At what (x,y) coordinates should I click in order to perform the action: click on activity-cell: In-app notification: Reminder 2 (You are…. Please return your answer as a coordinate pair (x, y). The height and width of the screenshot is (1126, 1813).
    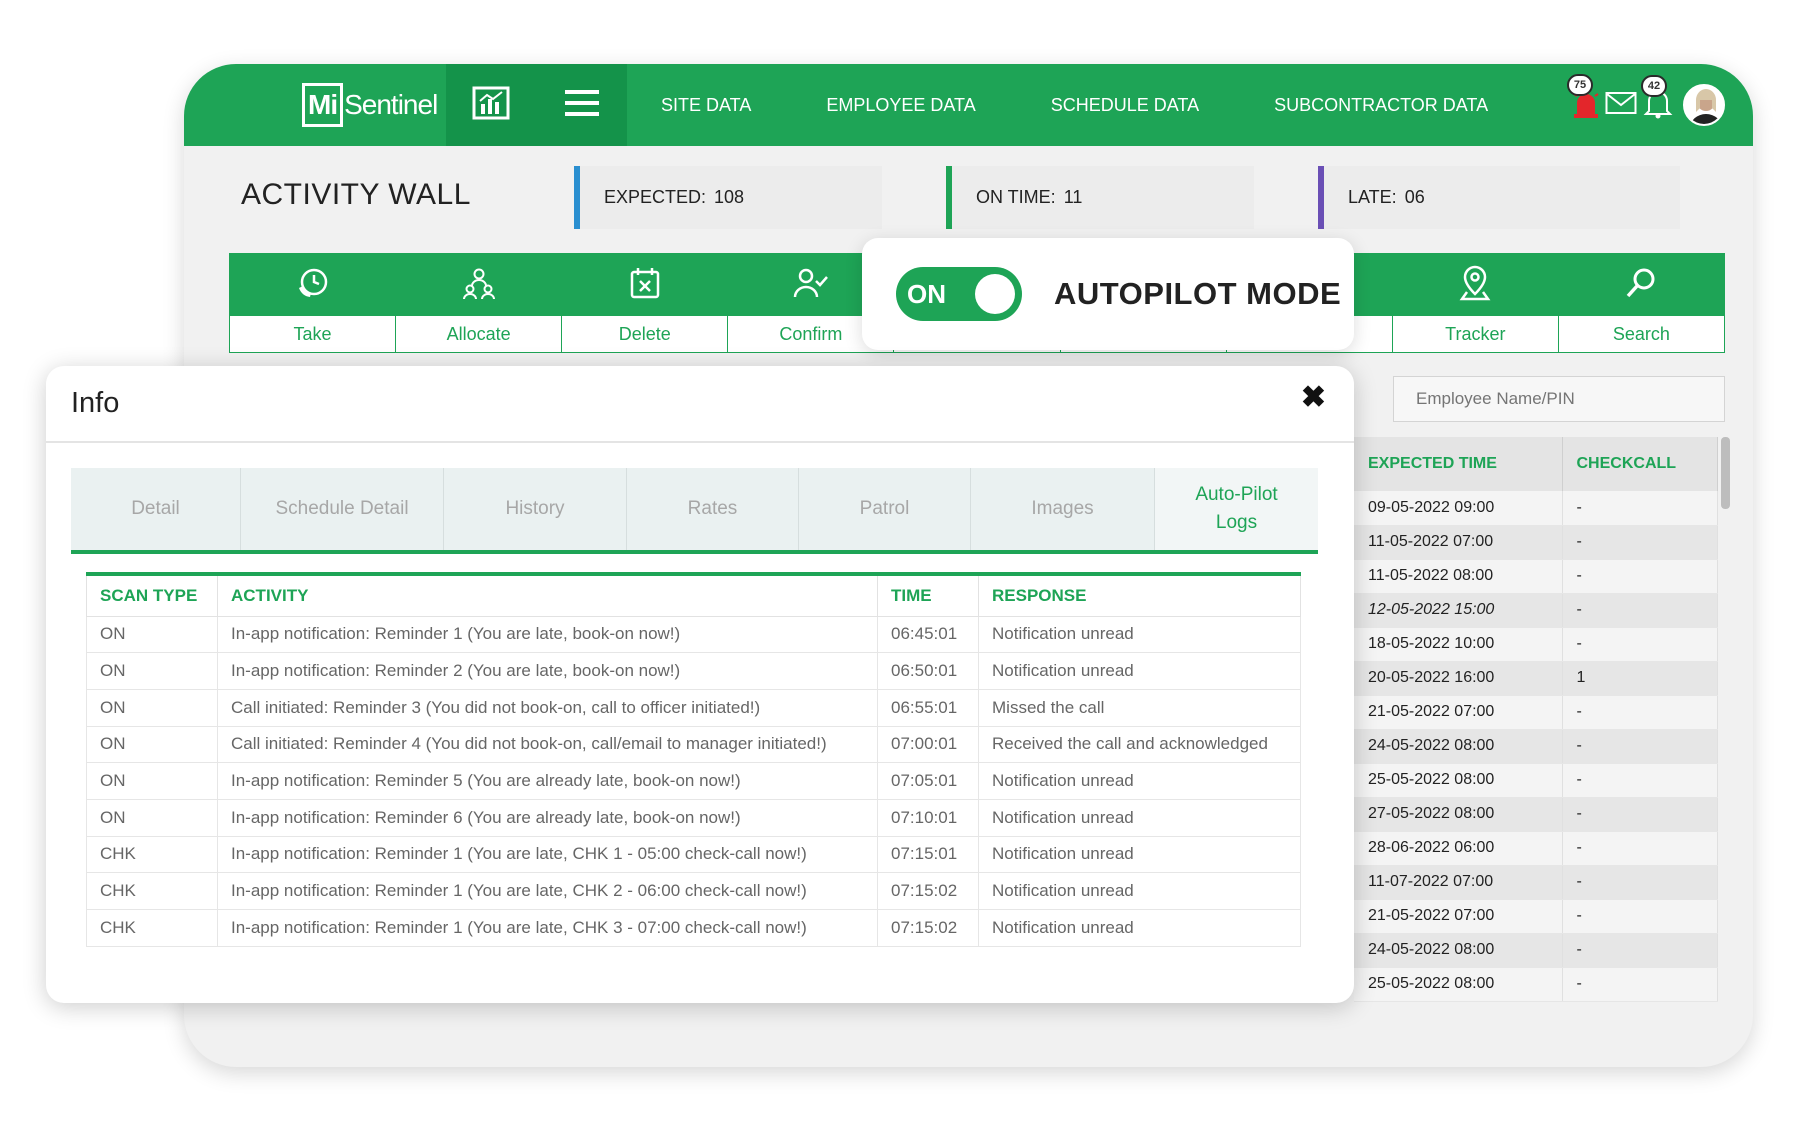
    Looking at the image, I should click on (547, 671).